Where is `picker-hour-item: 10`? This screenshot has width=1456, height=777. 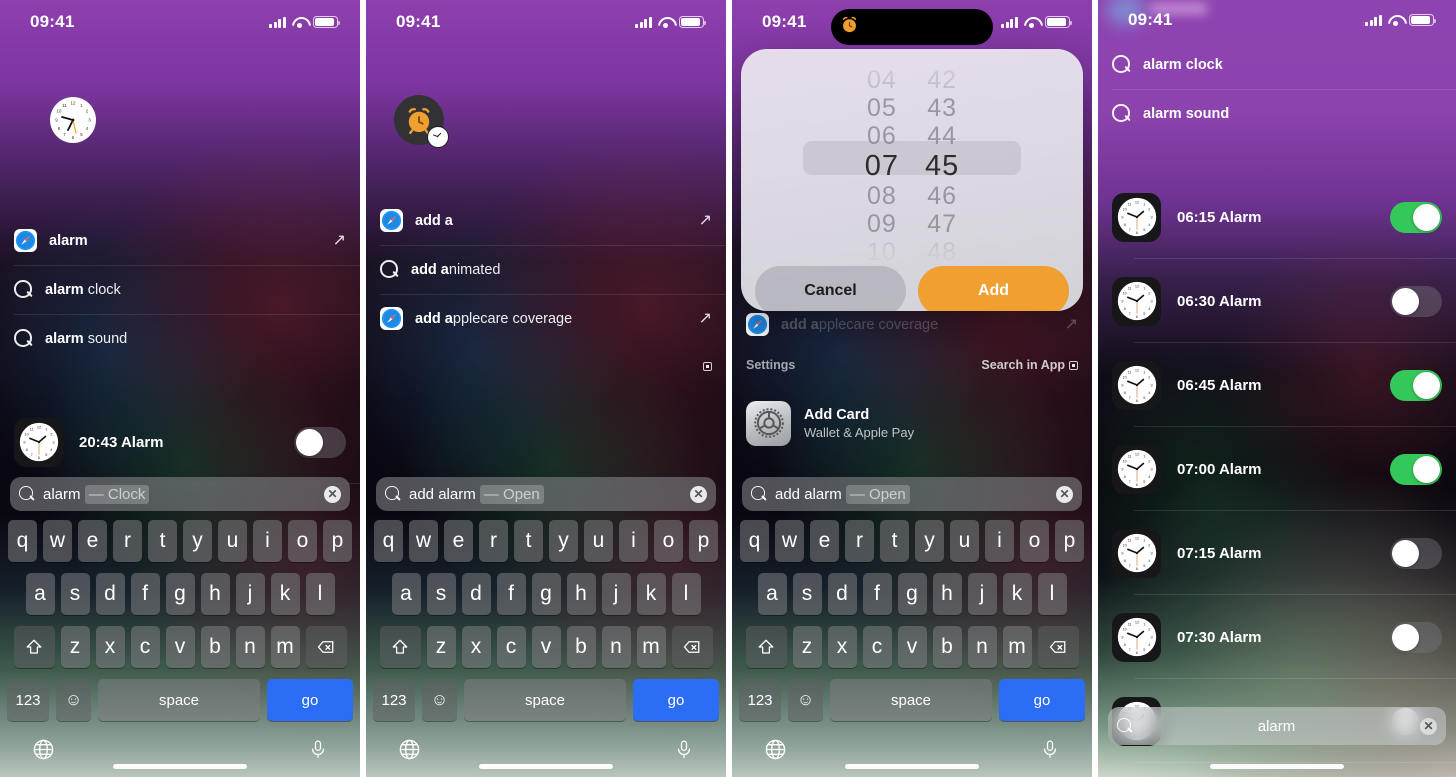 picker-hour-item: 10 is located at coordinates (882, 252).